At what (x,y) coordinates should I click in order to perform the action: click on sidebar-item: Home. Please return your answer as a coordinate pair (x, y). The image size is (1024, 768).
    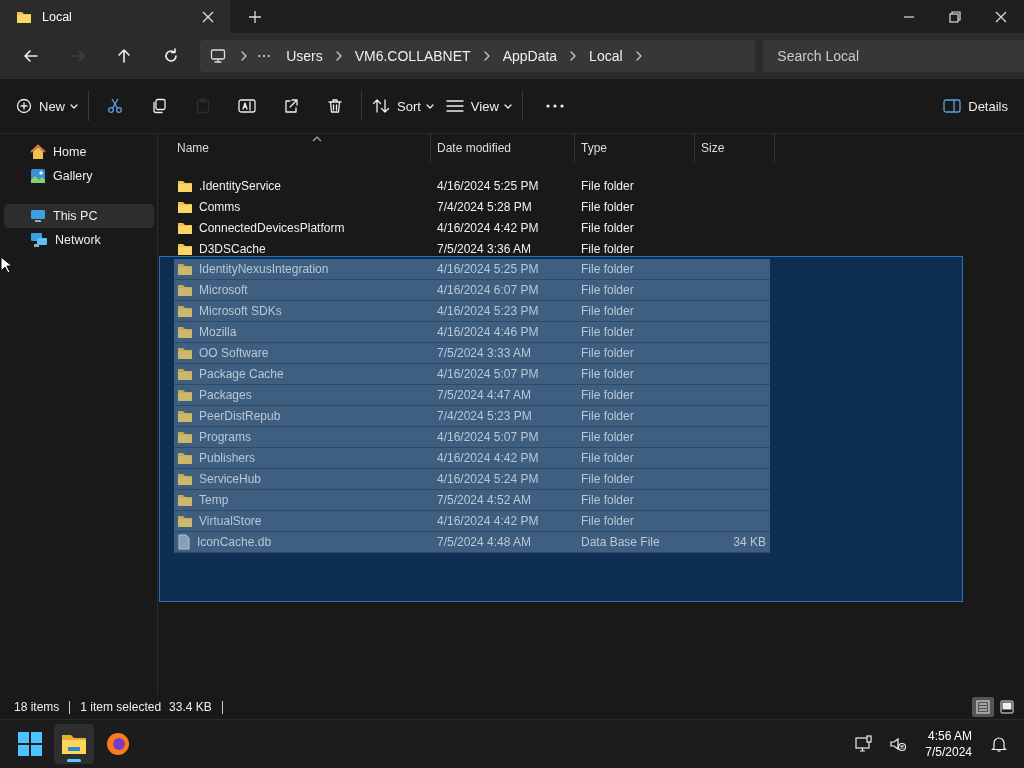
    Looking at the image, I should click on (79, 152).